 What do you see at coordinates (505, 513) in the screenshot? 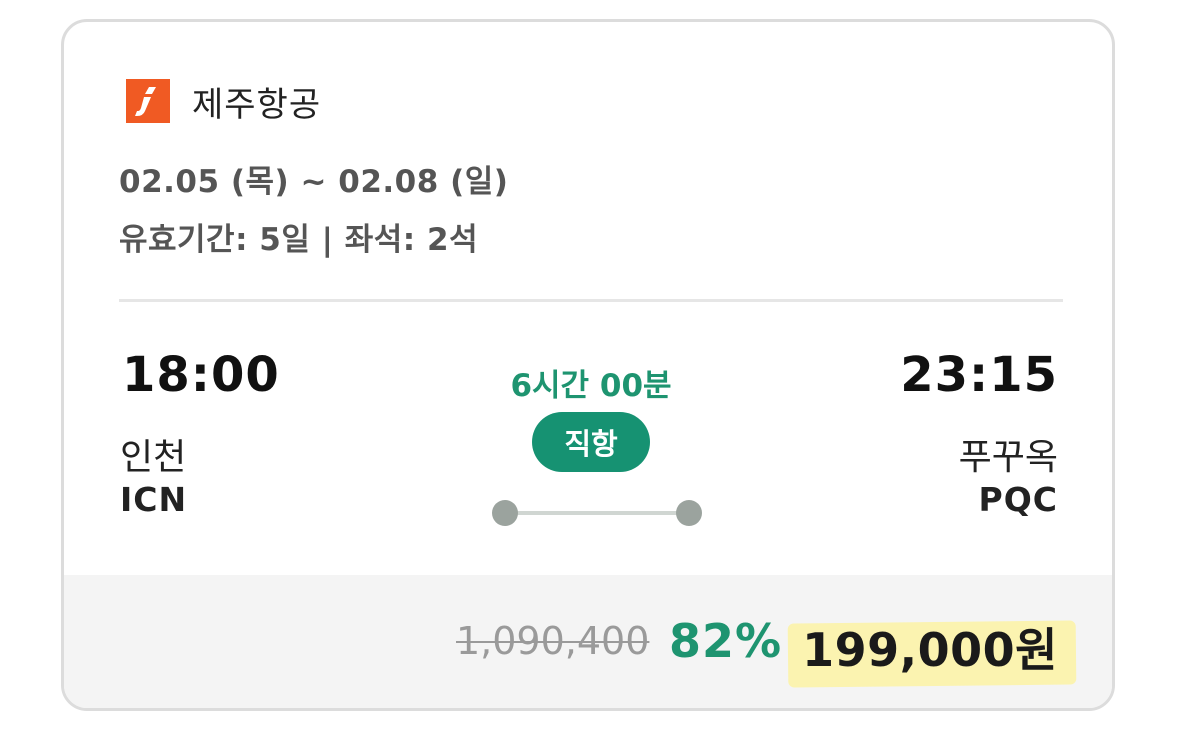
I see `route-start-dot` at bounding box center [505, 513].